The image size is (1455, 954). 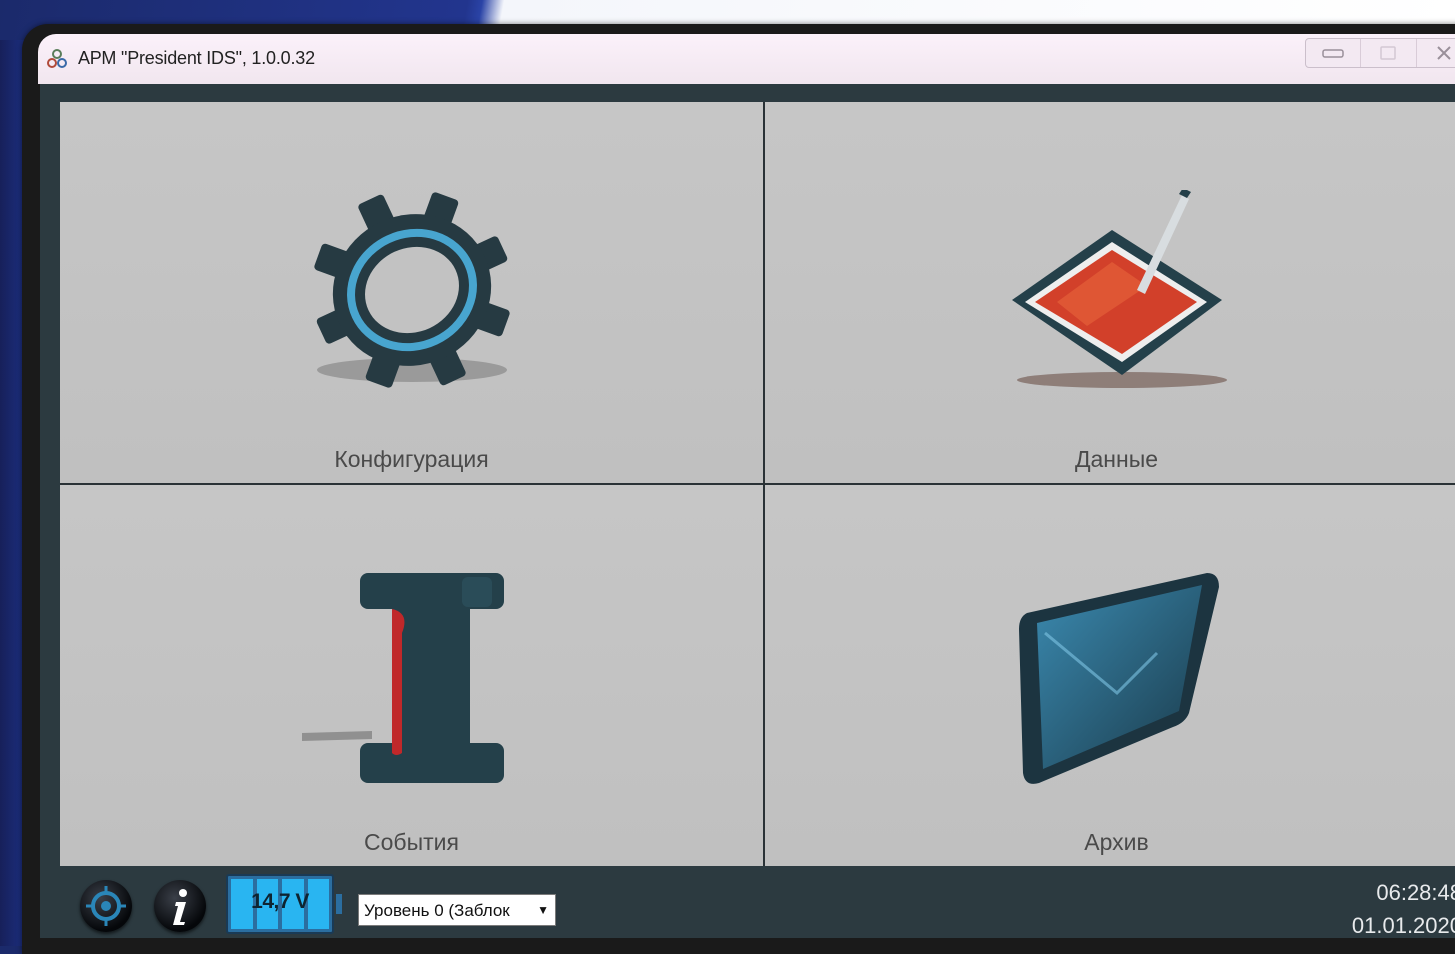 I want to click on minimize-icon, so click(x=1333, y=53).